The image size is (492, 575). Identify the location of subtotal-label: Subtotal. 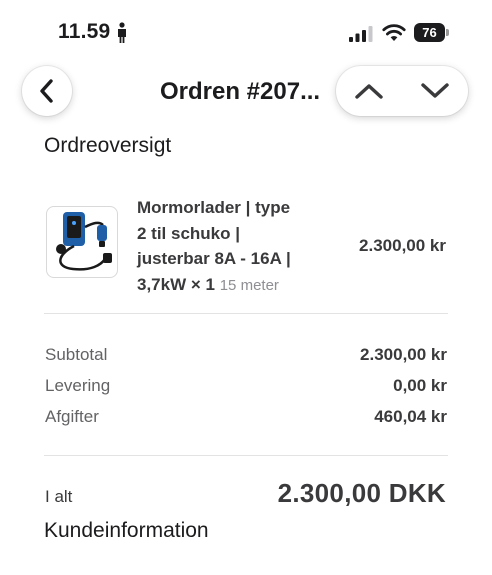
(76, 354).